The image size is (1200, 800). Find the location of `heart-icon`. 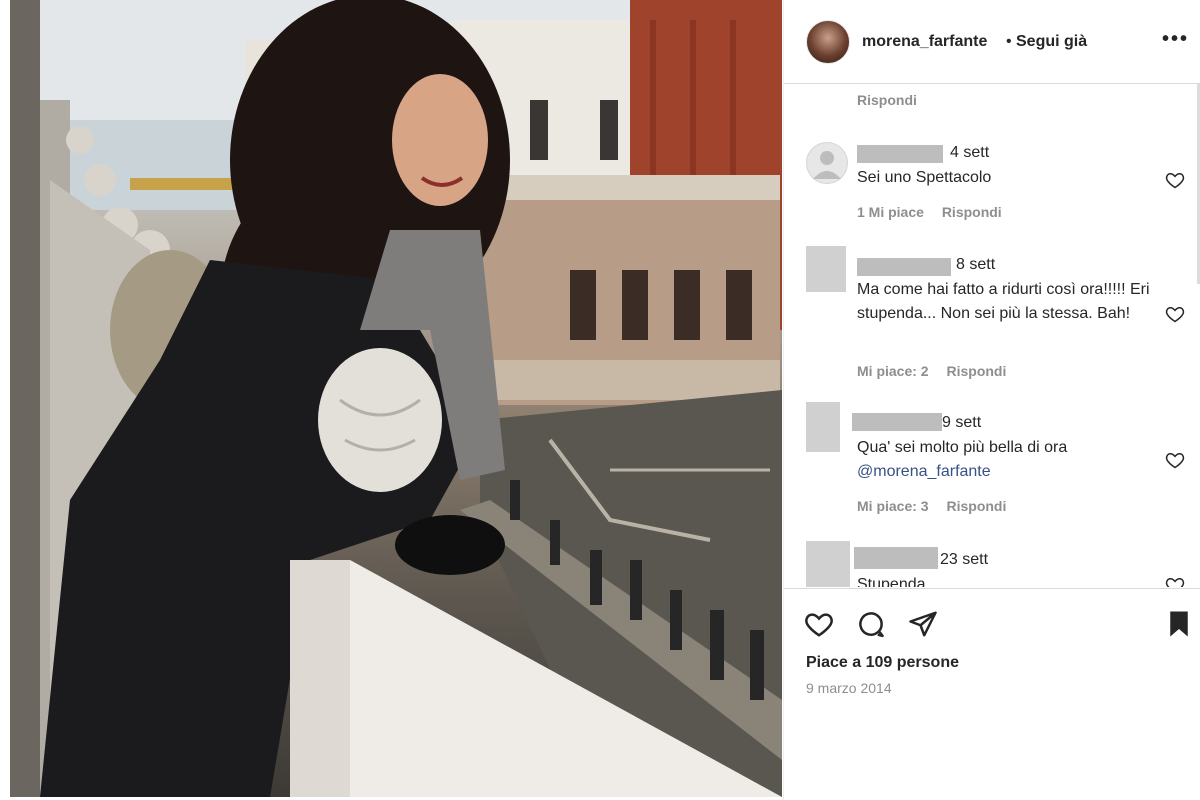

heart-icon is located at coordinates (819, 624).